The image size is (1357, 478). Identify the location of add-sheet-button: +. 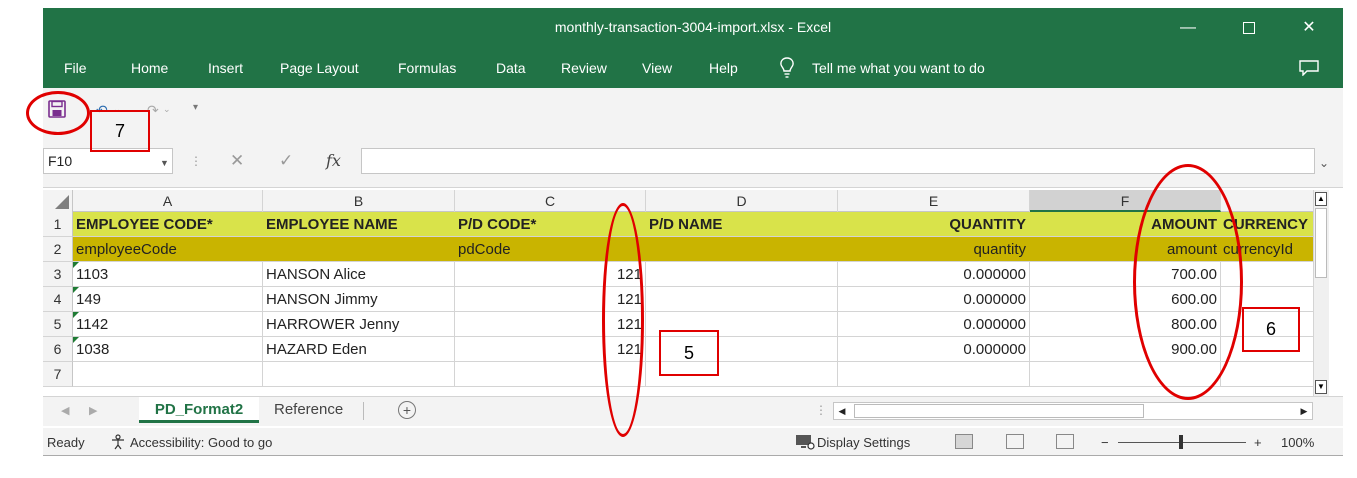
(407, 410).